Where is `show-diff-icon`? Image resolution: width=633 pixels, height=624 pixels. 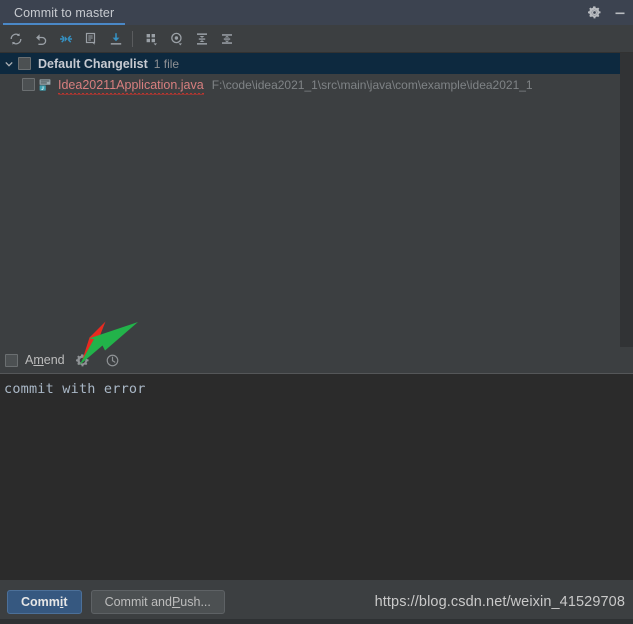
show-diff-icon is located at coordinates (65, 38).